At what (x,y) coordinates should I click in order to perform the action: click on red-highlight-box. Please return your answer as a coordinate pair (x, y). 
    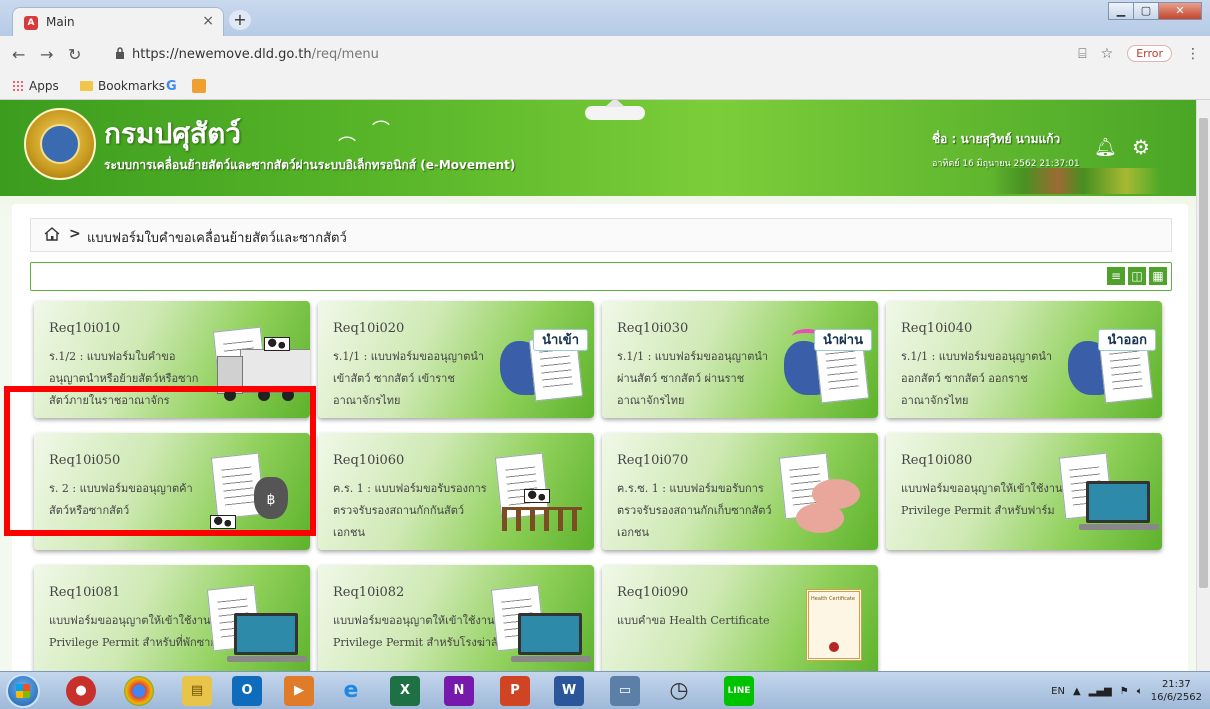
    Looking at the image, I should click on (160, 461).